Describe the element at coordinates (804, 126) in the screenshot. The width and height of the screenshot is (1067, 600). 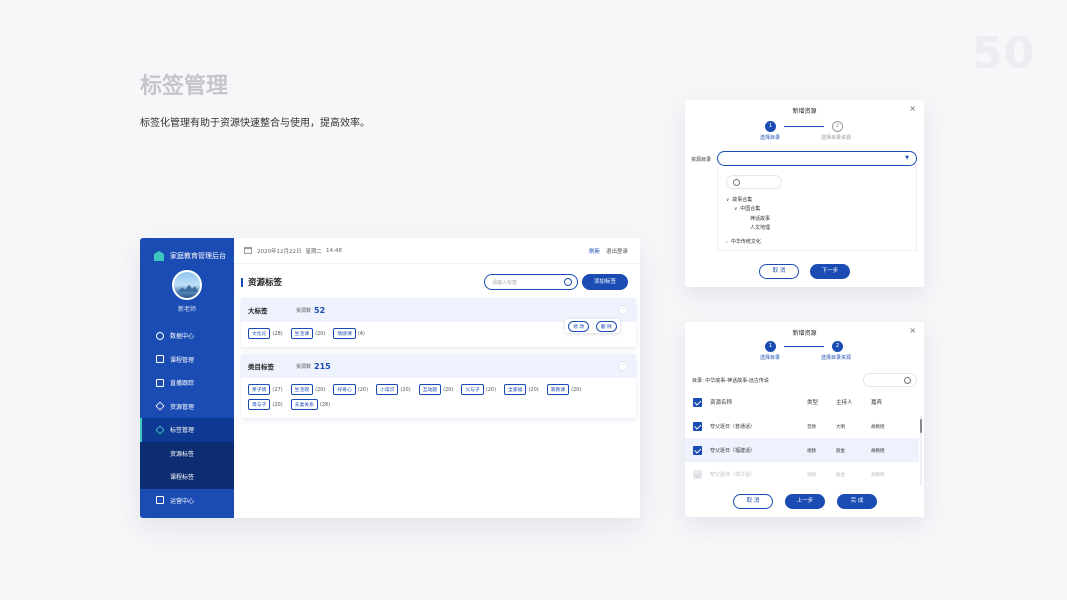
I see `step-connector` at that location.